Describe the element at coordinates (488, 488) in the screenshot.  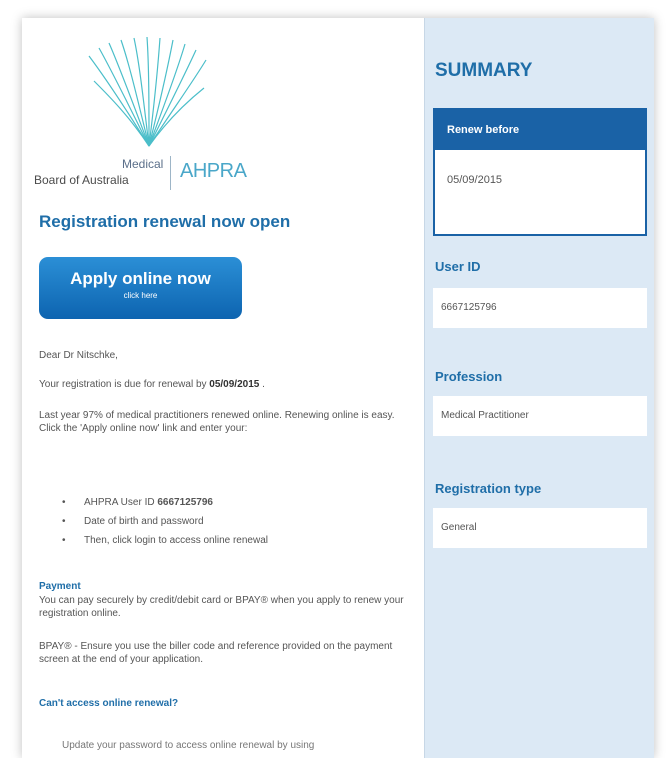
I see `registration-type-label: Registration type` at that location.